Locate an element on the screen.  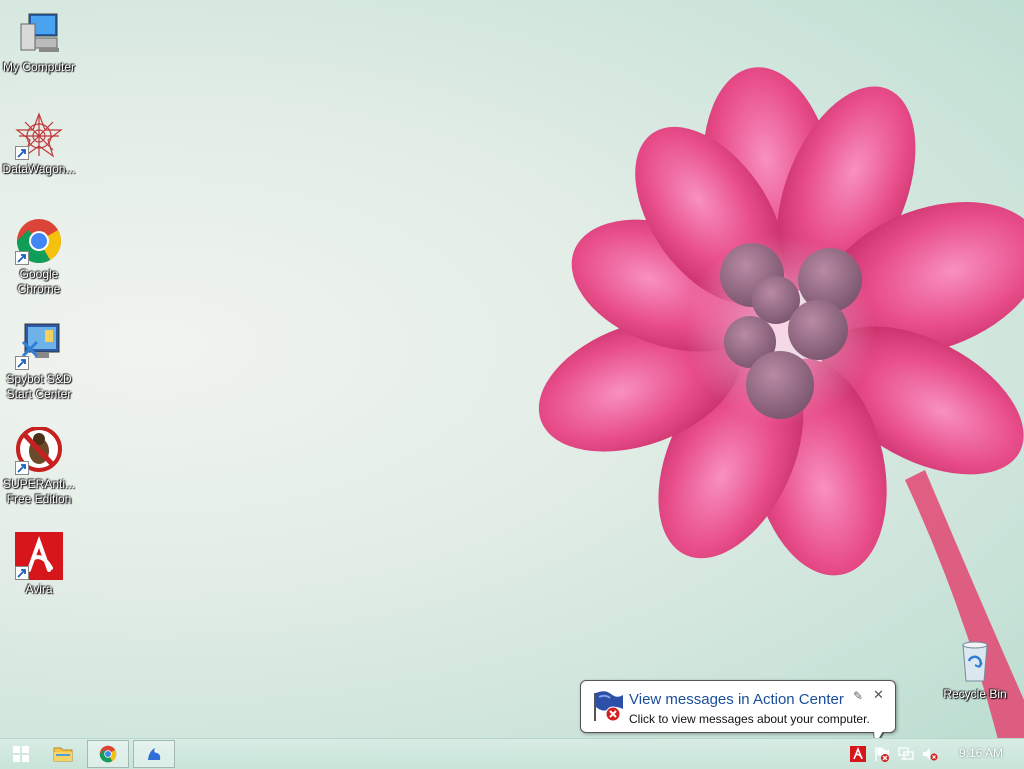
taskbar-file-explorer is located at coordinates (63, 754).